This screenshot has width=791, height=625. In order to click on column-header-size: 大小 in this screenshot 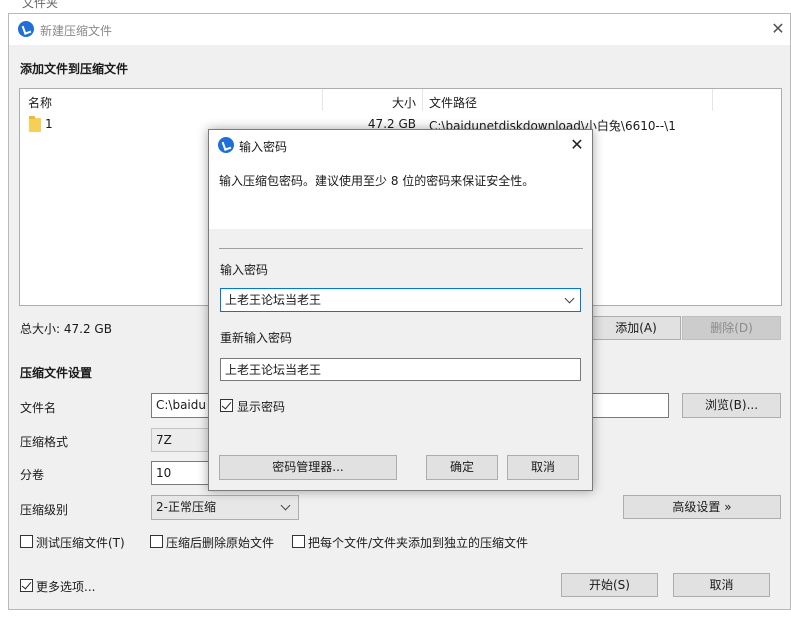, I will do `click(370, 102)`.